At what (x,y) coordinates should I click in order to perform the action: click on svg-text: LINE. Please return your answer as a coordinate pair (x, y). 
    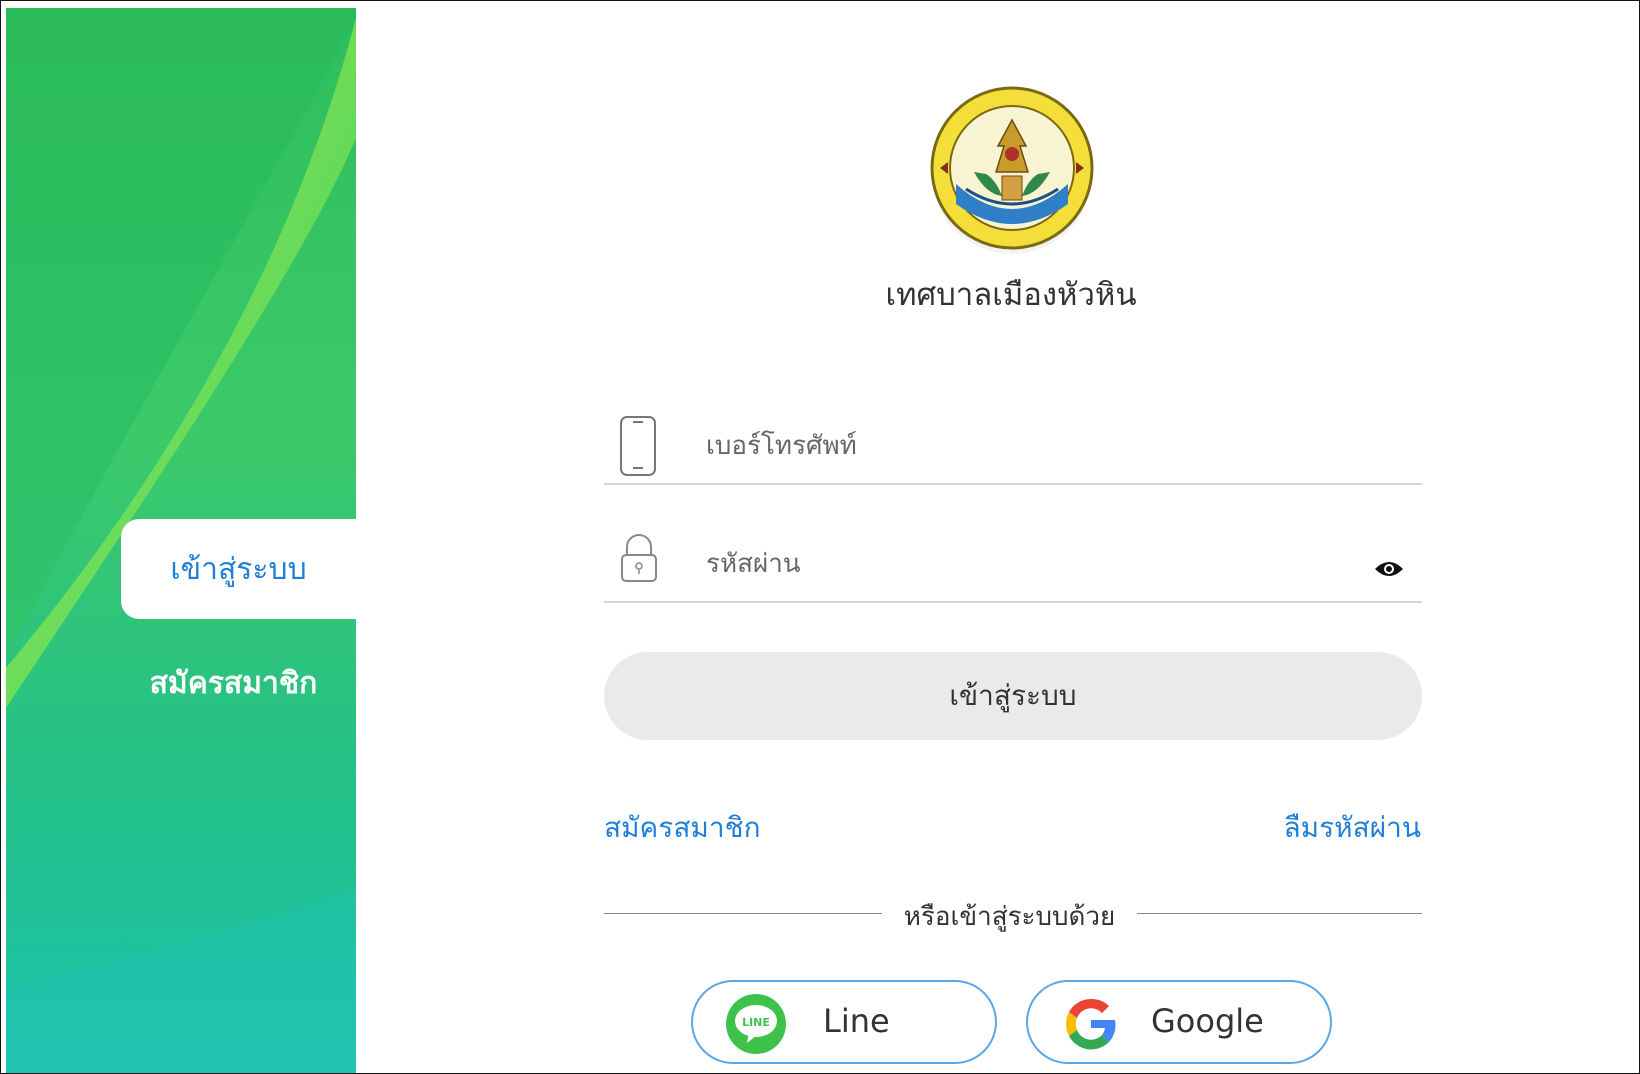
    Looking at the image, I should click on (756, 1022).